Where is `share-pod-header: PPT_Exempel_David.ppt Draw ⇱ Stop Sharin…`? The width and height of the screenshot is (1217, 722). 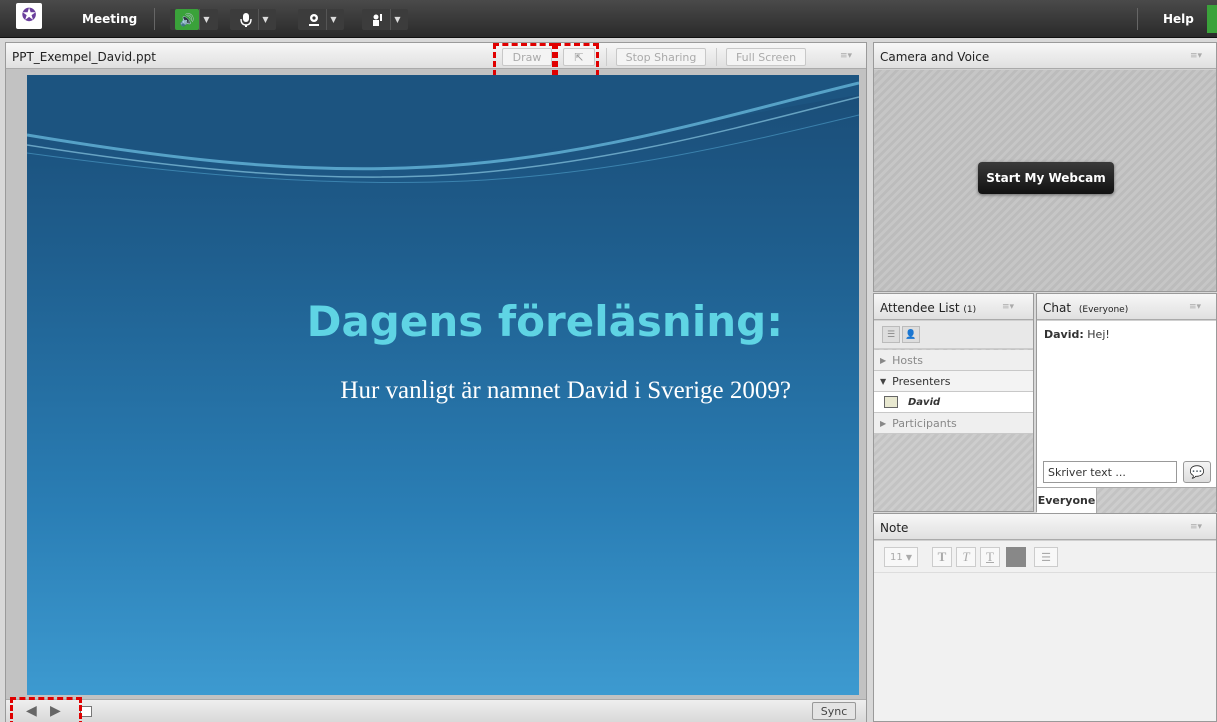 share-pod-header: PPT_Exempel_David.ppt Draw ⇱ Stop Sharin… is located at coordinates (436, 56).